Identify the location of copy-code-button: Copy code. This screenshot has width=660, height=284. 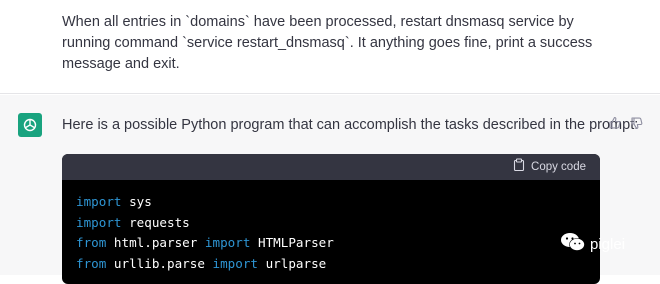
(558, 167).